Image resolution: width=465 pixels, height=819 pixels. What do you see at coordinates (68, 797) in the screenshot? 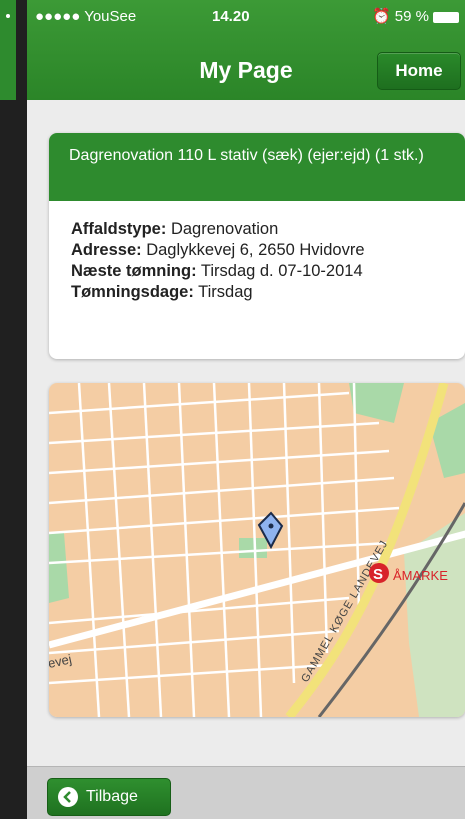
I see `back-arrow-icon` at bounding box center [68, 797].